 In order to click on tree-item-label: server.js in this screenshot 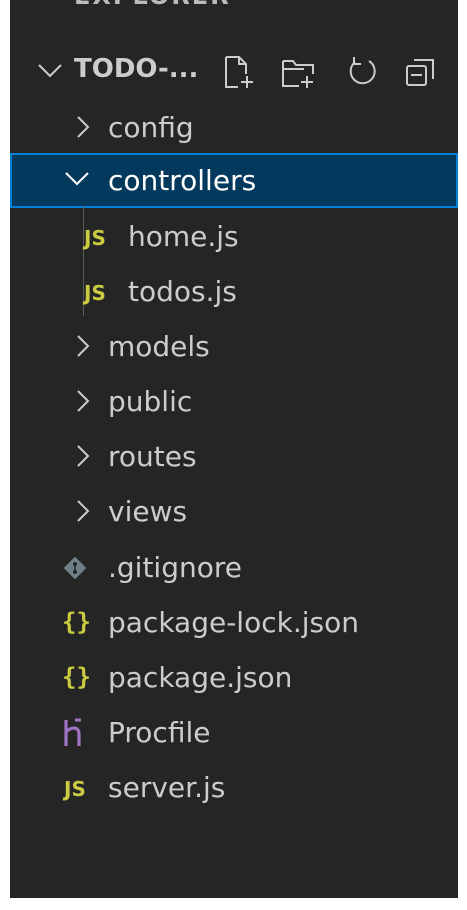, I will do `click(167, 787)`.